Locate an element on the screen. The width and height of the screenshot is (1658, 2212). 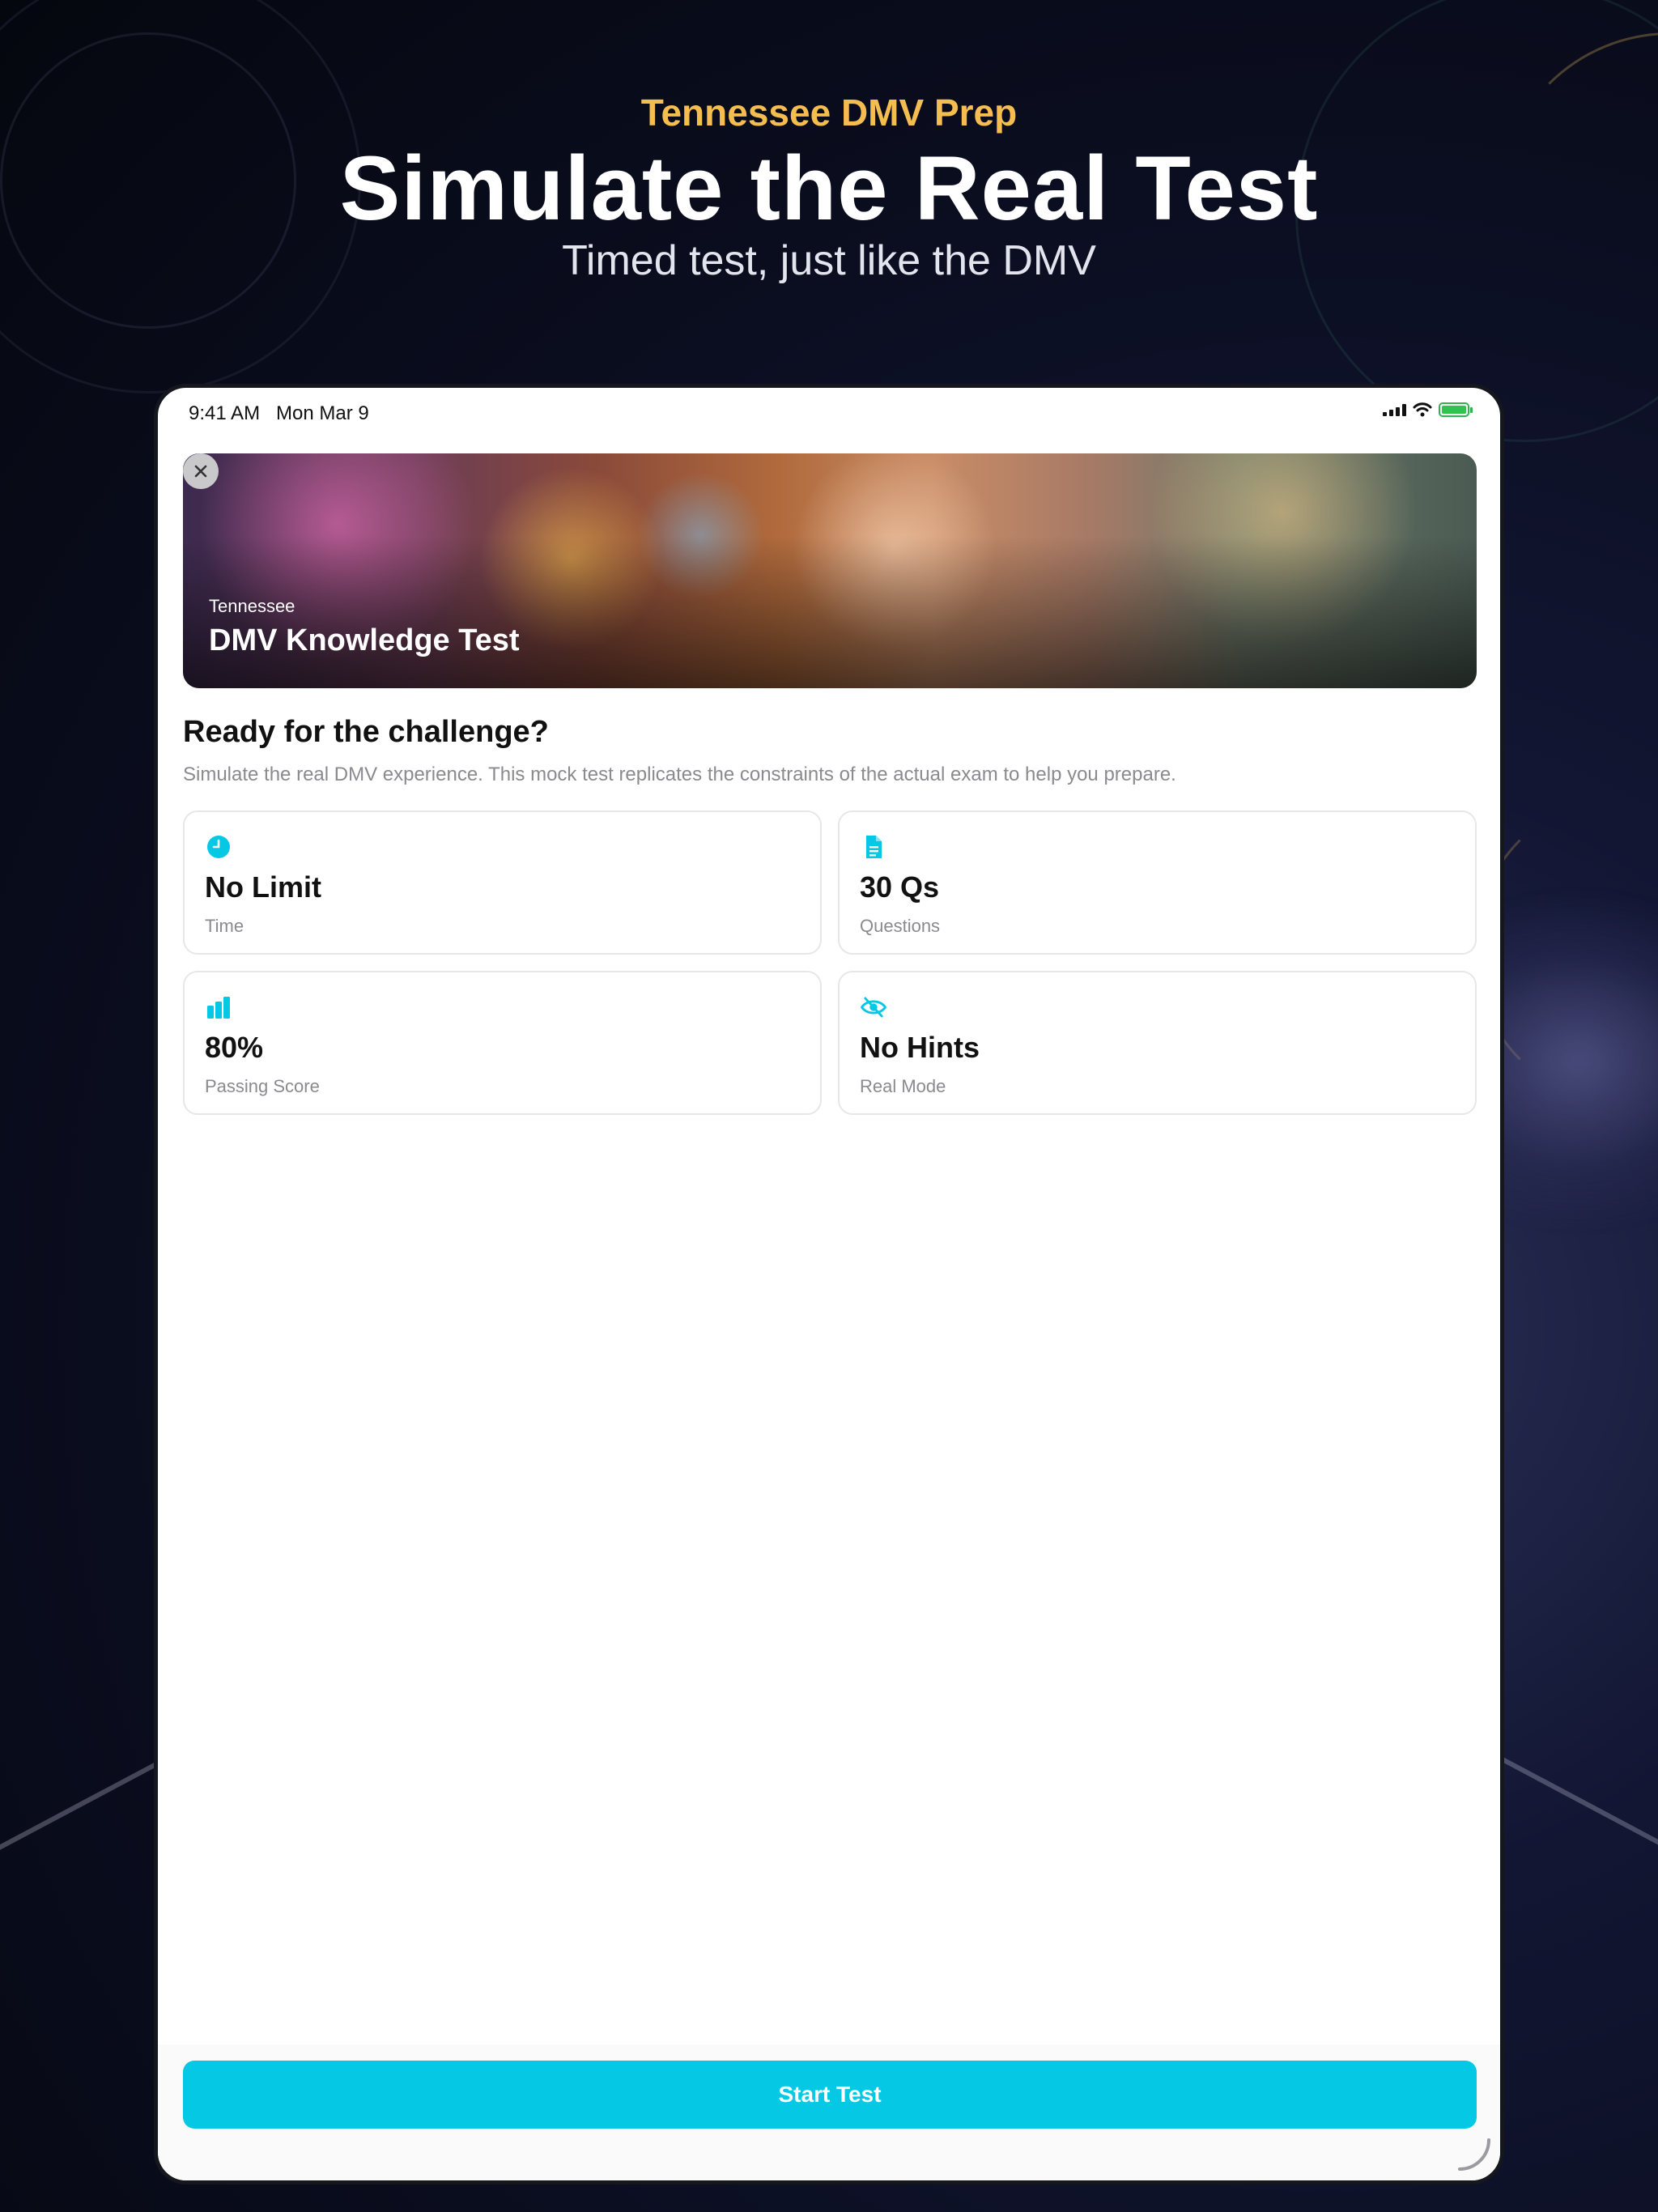
close-icon is located at coordinates (200, 472).